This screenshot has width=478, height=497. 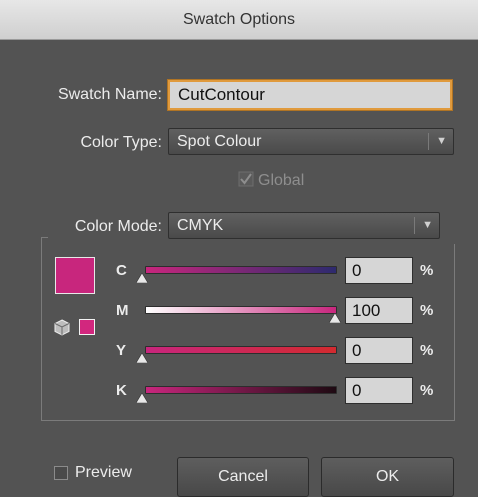 What do you see at coordinates (87, 327) in the screenshot?
I see `out-of-gamut-swatch` at bounding box center [87, 327].